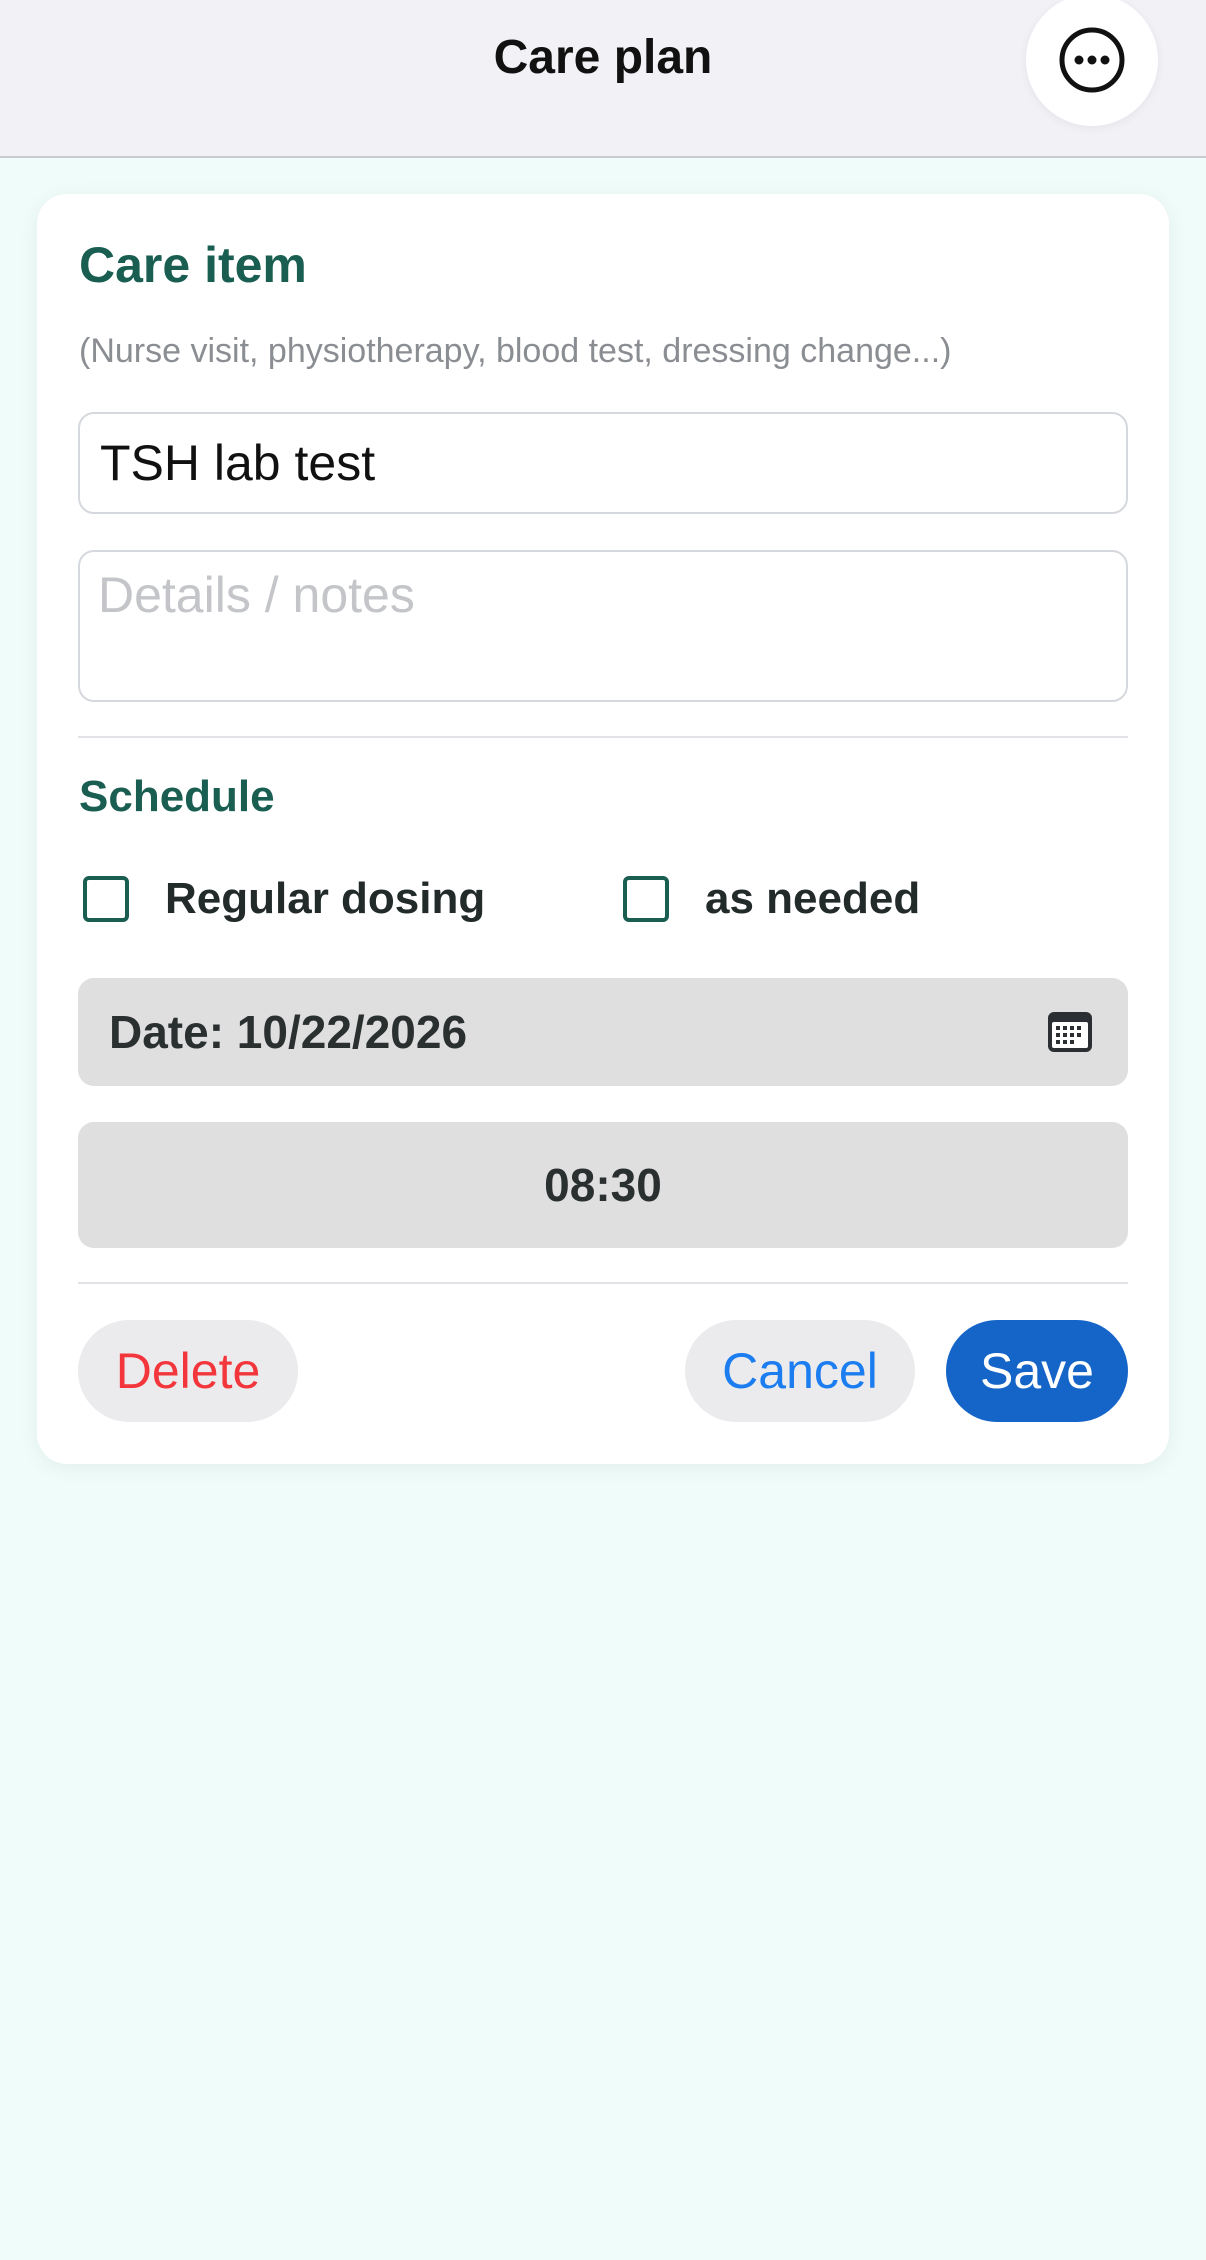 The height and width of the screenshot is (2260, 1206). What do you see at coordinates (325, 898) in the screenshot?
I see `regular-dosing-label: Regular dosing` at bounding box center [325, 898].